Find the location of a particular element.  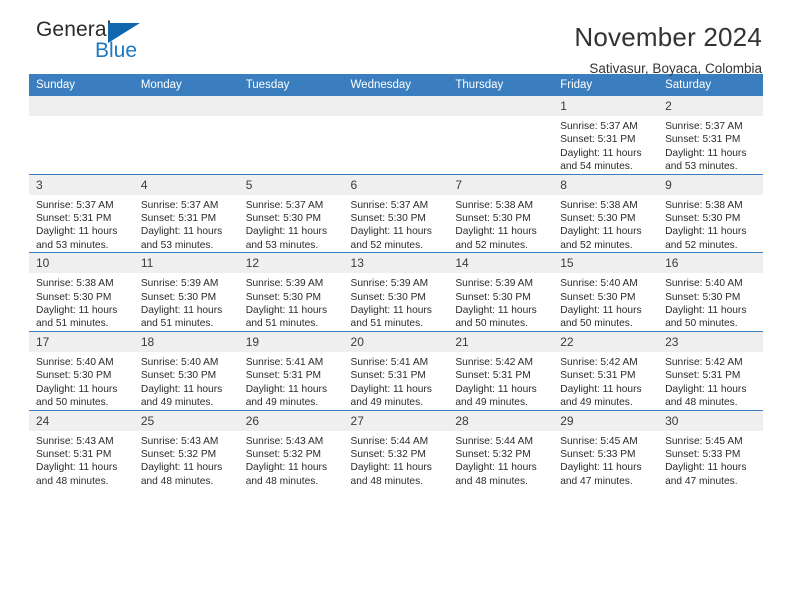

daylight-text: Daylight: 11 hours and 52 minutes. is located at coordinates (601, 238).